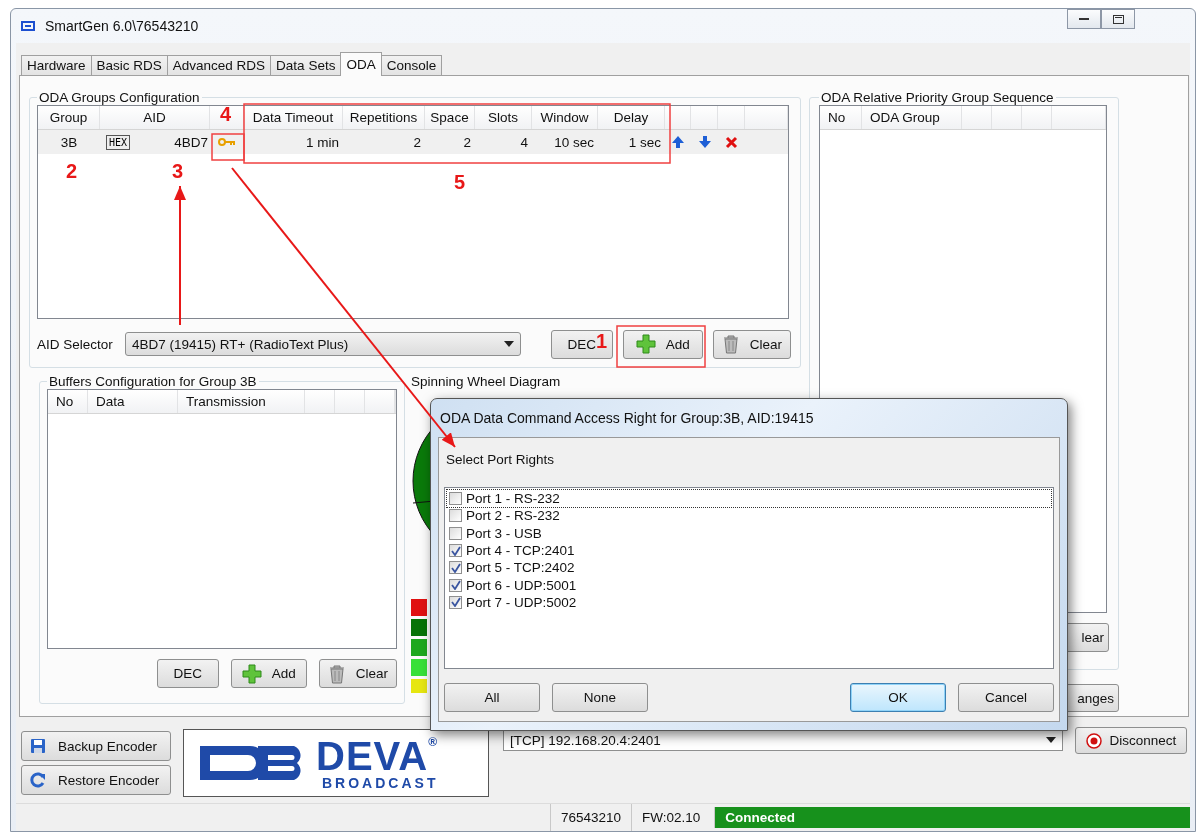  Describe the element at coordinates (69, 117) in the screenshot. I see `column-header: Group` at that location.